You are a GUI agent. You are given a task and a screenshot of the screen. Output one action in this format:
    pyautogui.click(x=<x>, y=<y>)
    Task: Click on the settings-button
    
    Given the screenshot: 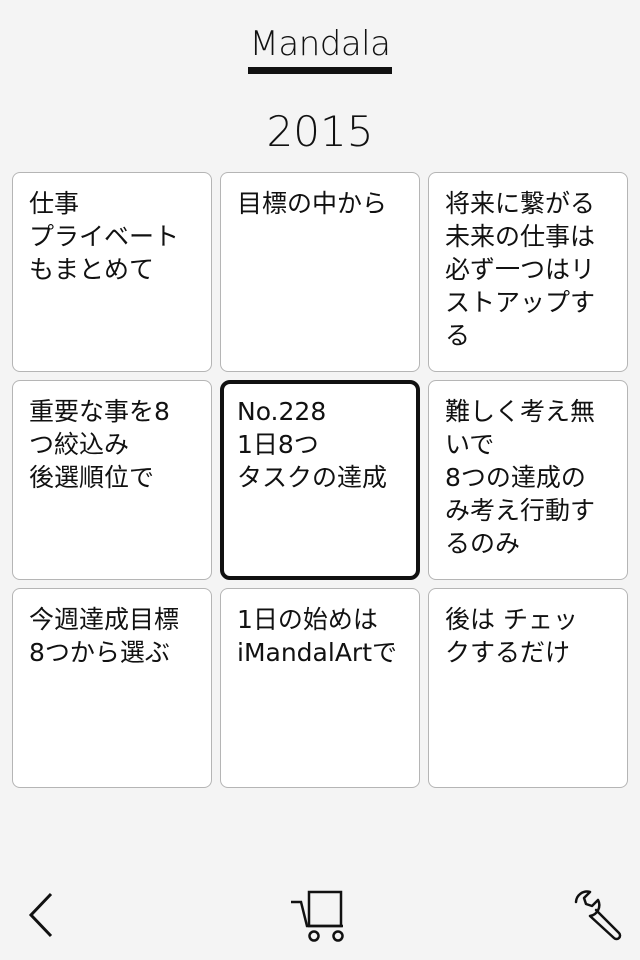 What is the action you would take?
    pyautogui.click(x=597, y=915)
    